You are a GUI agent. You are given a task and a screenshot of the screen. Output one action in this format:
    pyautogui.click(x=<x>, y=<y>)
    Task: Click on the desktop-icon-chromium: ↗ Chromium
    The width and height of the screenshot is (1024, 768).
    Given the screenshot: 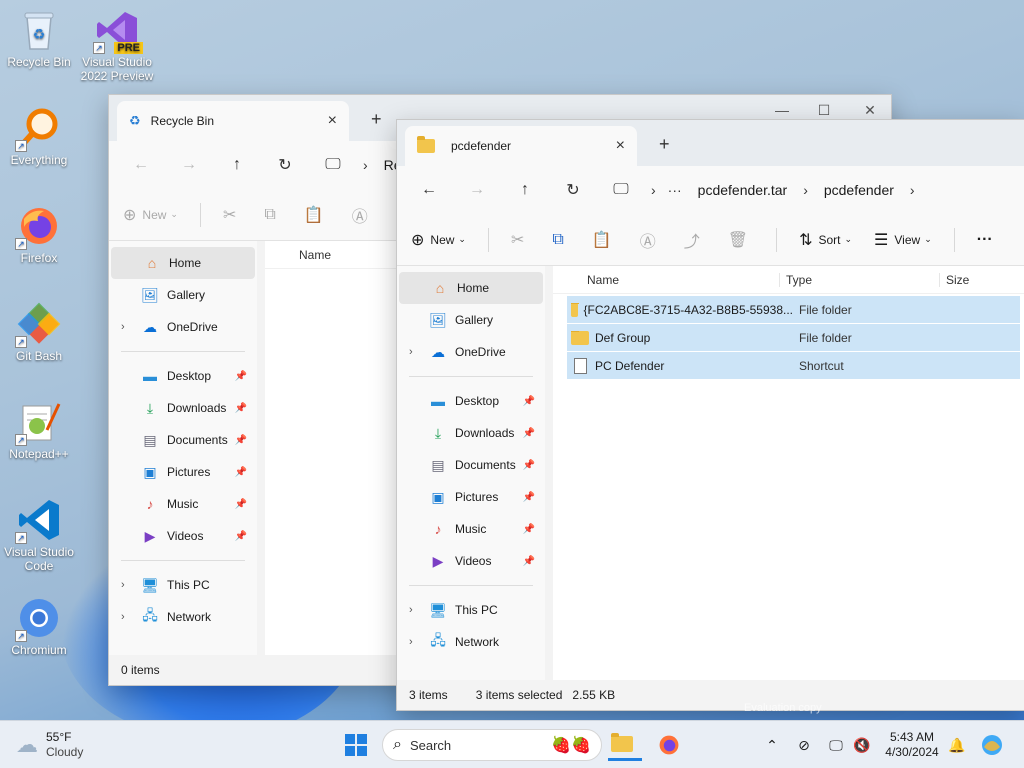 What is the action you would take?
    pyautogui.click(x=39, y=626)
    